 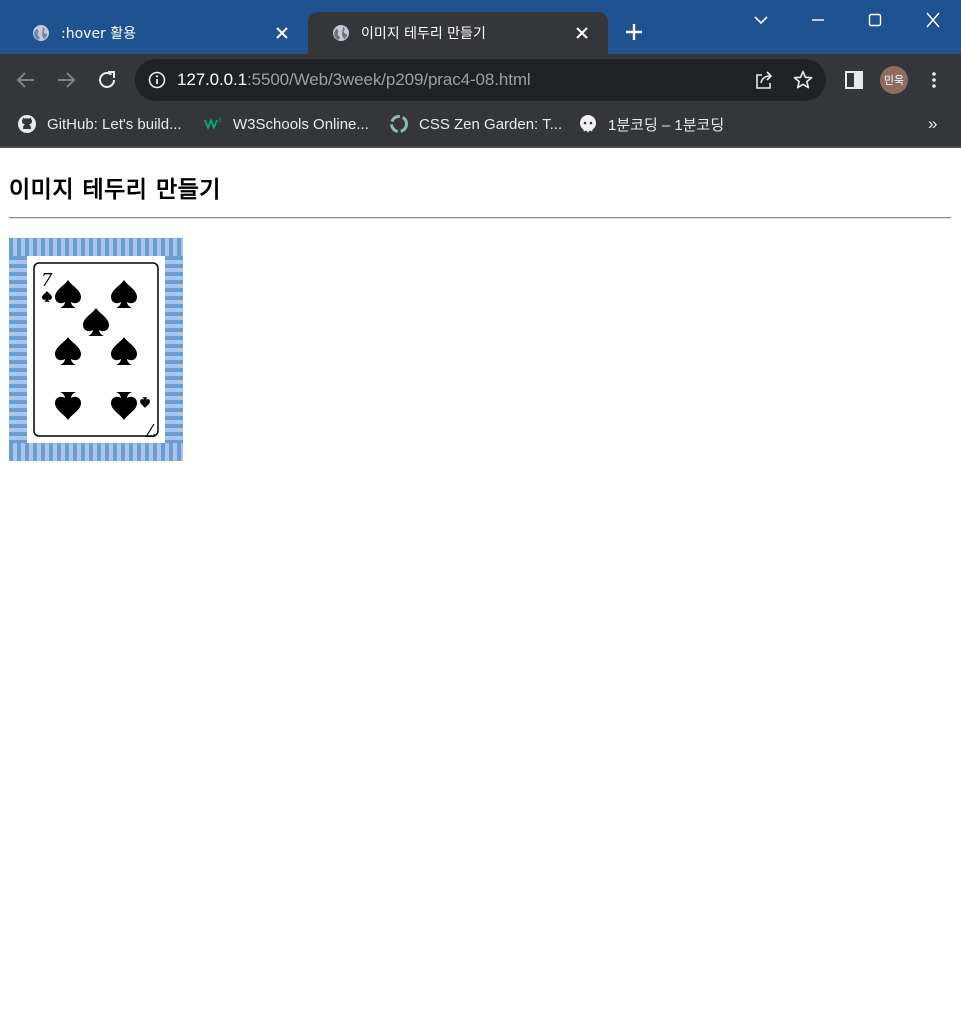 I want to click on w3schools-icon: 3, so click(x=213, y=123).